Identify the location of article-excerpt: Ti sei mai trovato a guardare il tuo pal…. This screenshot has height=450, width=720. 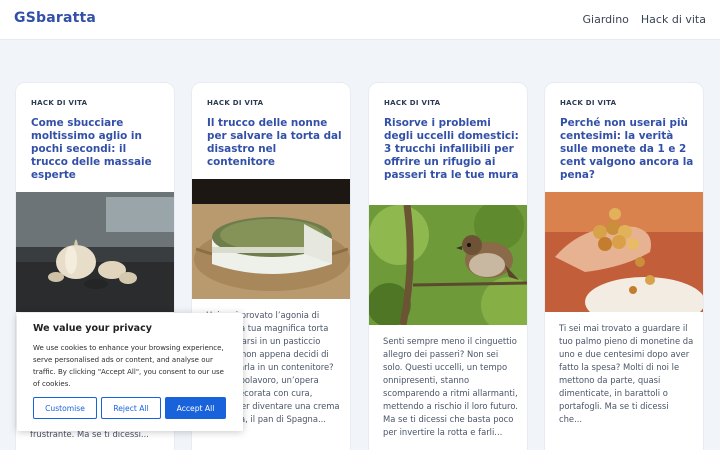
(626, 373).